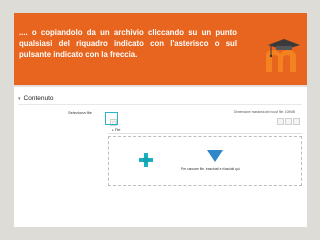  I want to click on collapse-caret-icon: ▾, so click(19, 99).